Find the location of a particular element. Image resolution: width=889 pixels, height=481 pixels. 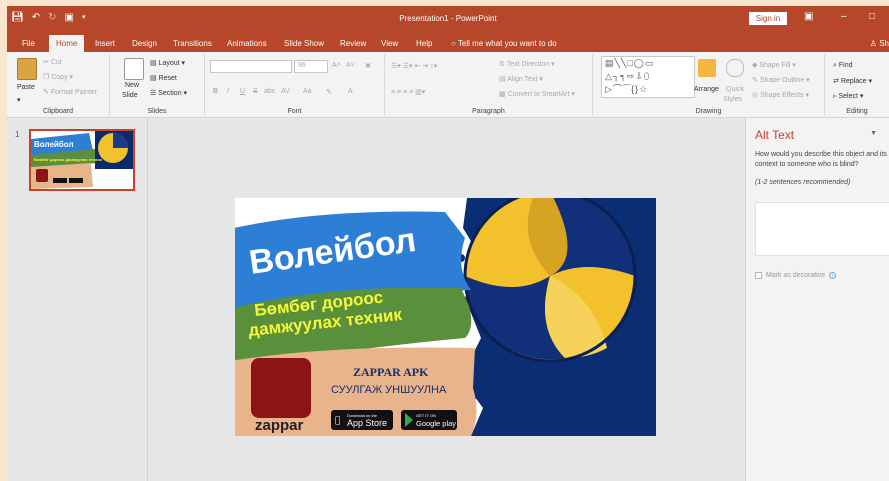

slide-thumbnail: Волейбол Бөмбөг дороос дамжуулах техник is located at coordinates (82, 160).